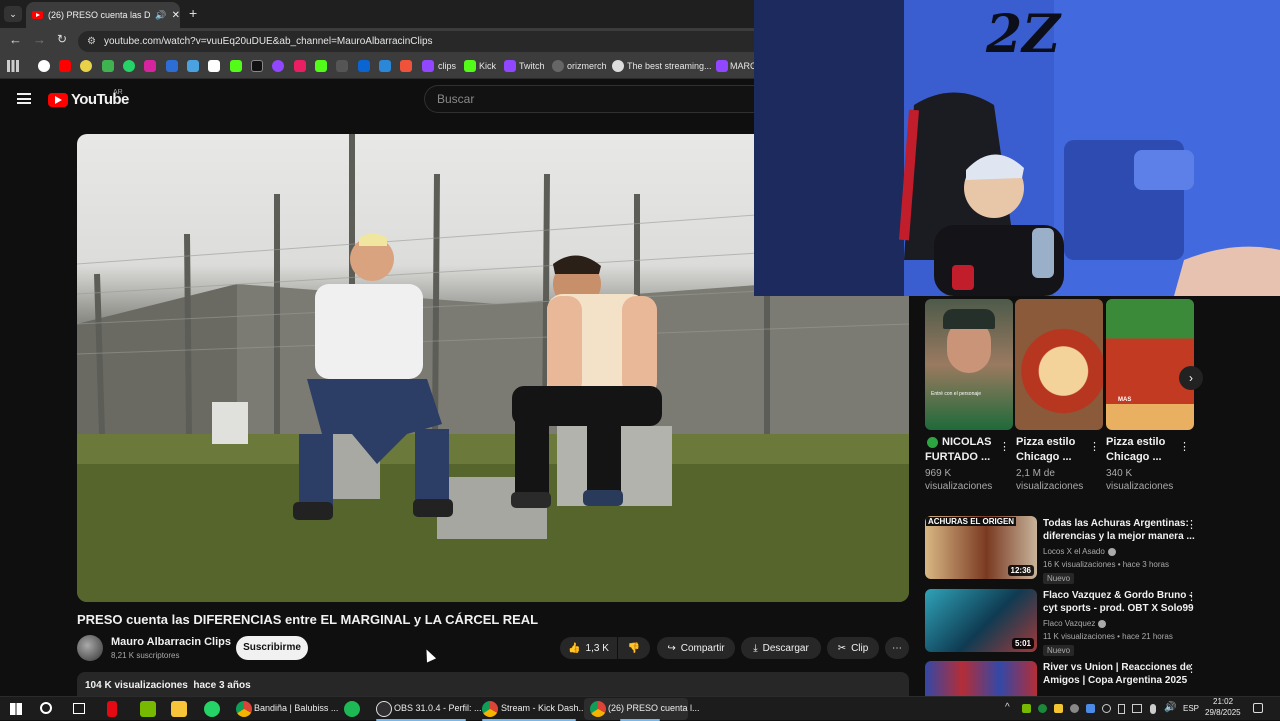 The image size is (1280, 721). Describe the element at coordinates (257, 66) in the screenshot. I see `bookmark-tiktok-icon` at that location.